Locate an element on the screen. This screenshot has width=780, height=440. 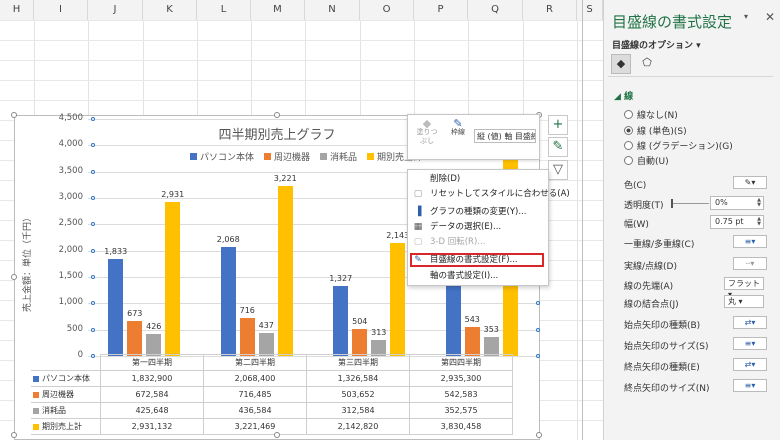
width-input: 0.75 pt ▲ ▼ is located at coordinates (737, 222).